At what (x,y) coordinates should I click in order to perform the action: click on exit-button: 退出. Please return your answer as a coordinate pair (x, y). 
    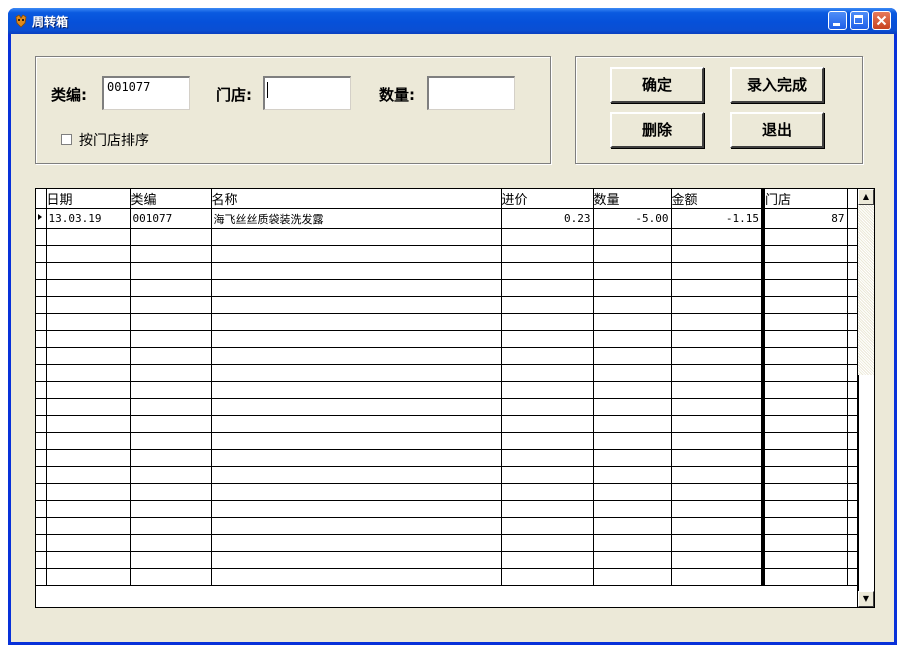
    Looking at the image, I should click on (777, 130).